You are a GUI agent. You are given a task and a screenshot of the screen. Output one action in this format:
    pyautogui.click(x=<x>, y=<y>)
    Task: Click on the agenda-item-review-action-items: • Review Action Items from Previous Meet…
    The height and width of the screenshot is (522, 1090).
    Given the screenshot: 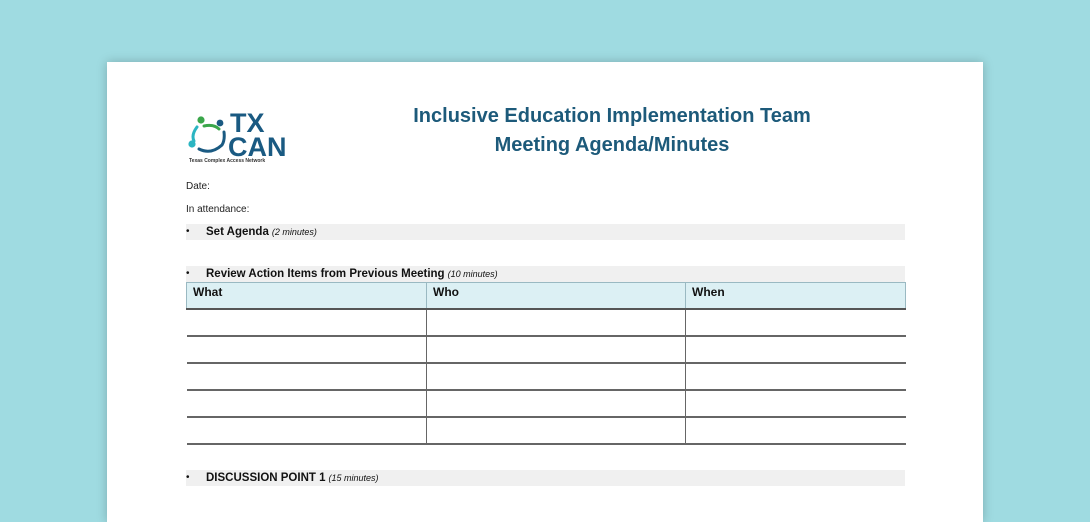 What is the action you would take?
    pyautogui.click(x=545, y=274)
    